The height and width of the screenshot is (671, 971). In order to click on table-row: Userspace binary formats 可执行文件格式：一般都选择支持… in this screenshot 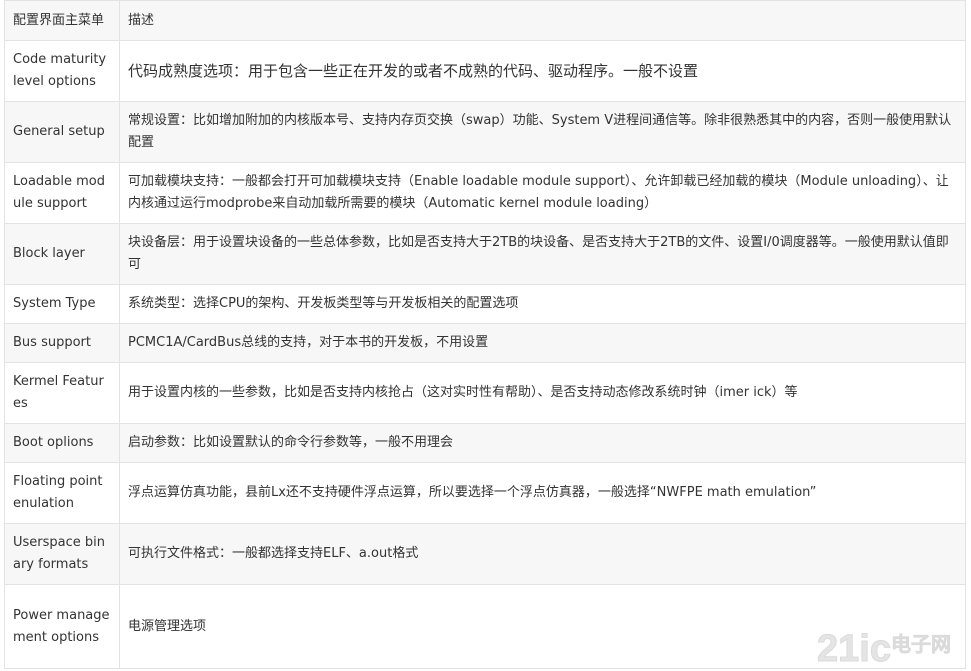, I will do `click(485, 554)`.